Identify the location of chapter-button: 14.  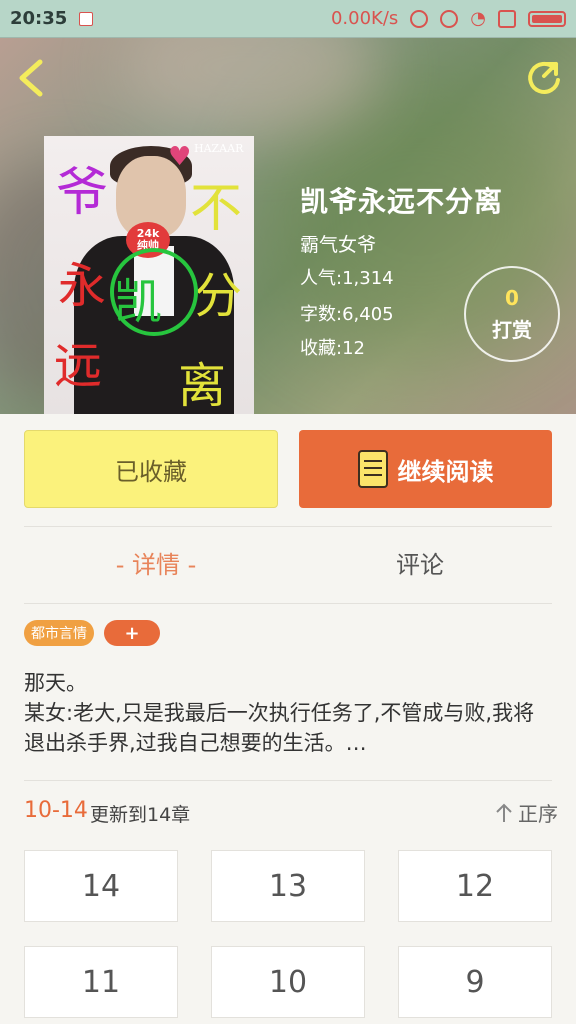
(101, 886).